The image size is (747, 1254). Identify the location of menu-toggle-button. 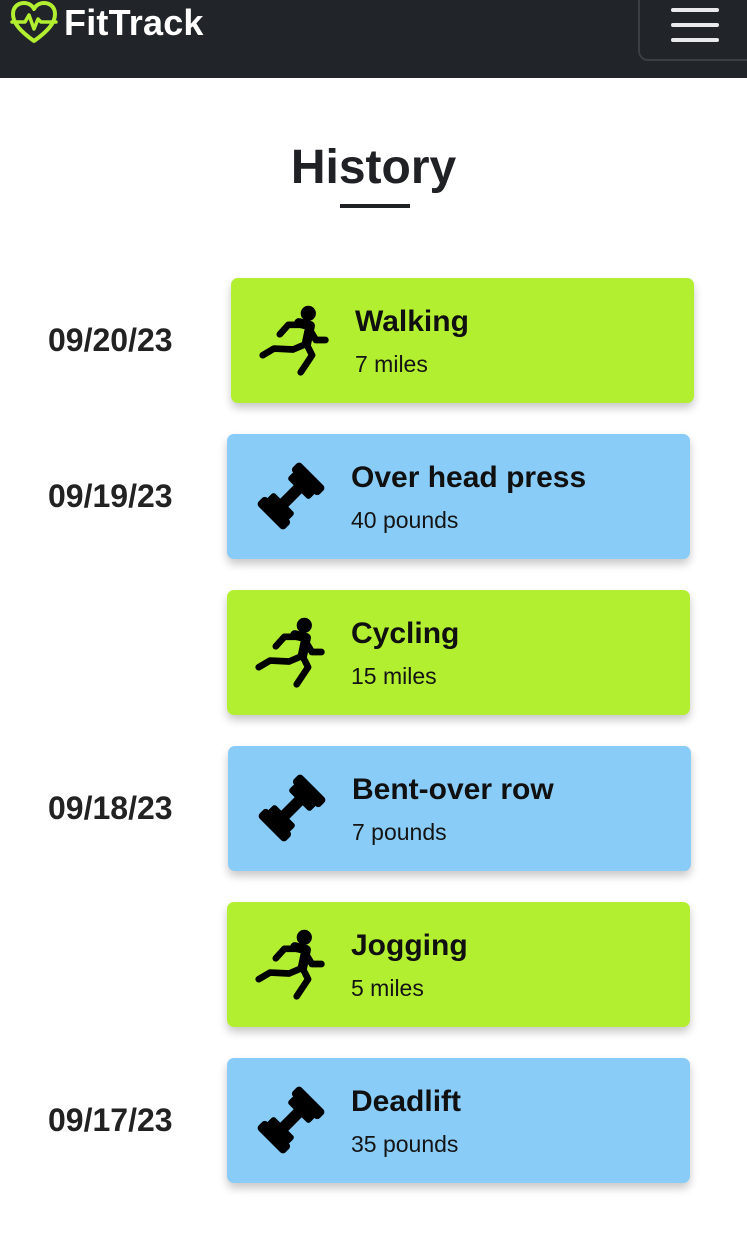
(692, 30).